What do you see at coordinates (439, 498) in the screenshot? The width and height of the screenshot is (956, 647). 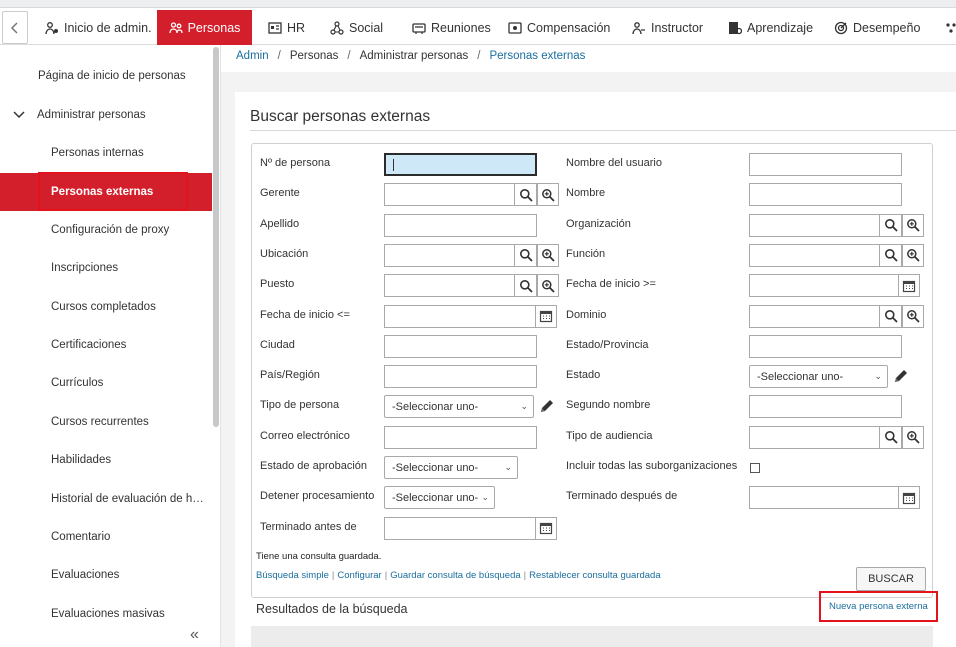 I see `select-detener-procesamiento: -Seleccionar uno- ⌄` at bounding box center [439, 498].